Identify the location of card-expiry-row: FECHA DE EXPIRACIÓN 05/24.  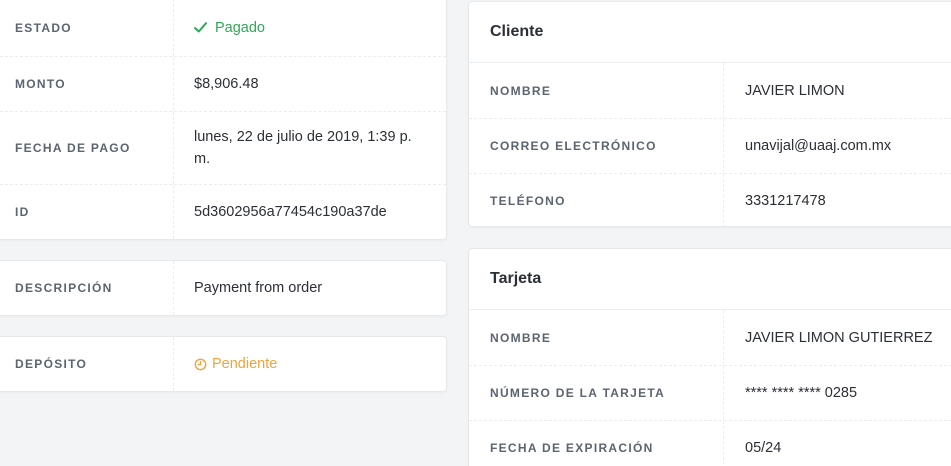
(710, 443).